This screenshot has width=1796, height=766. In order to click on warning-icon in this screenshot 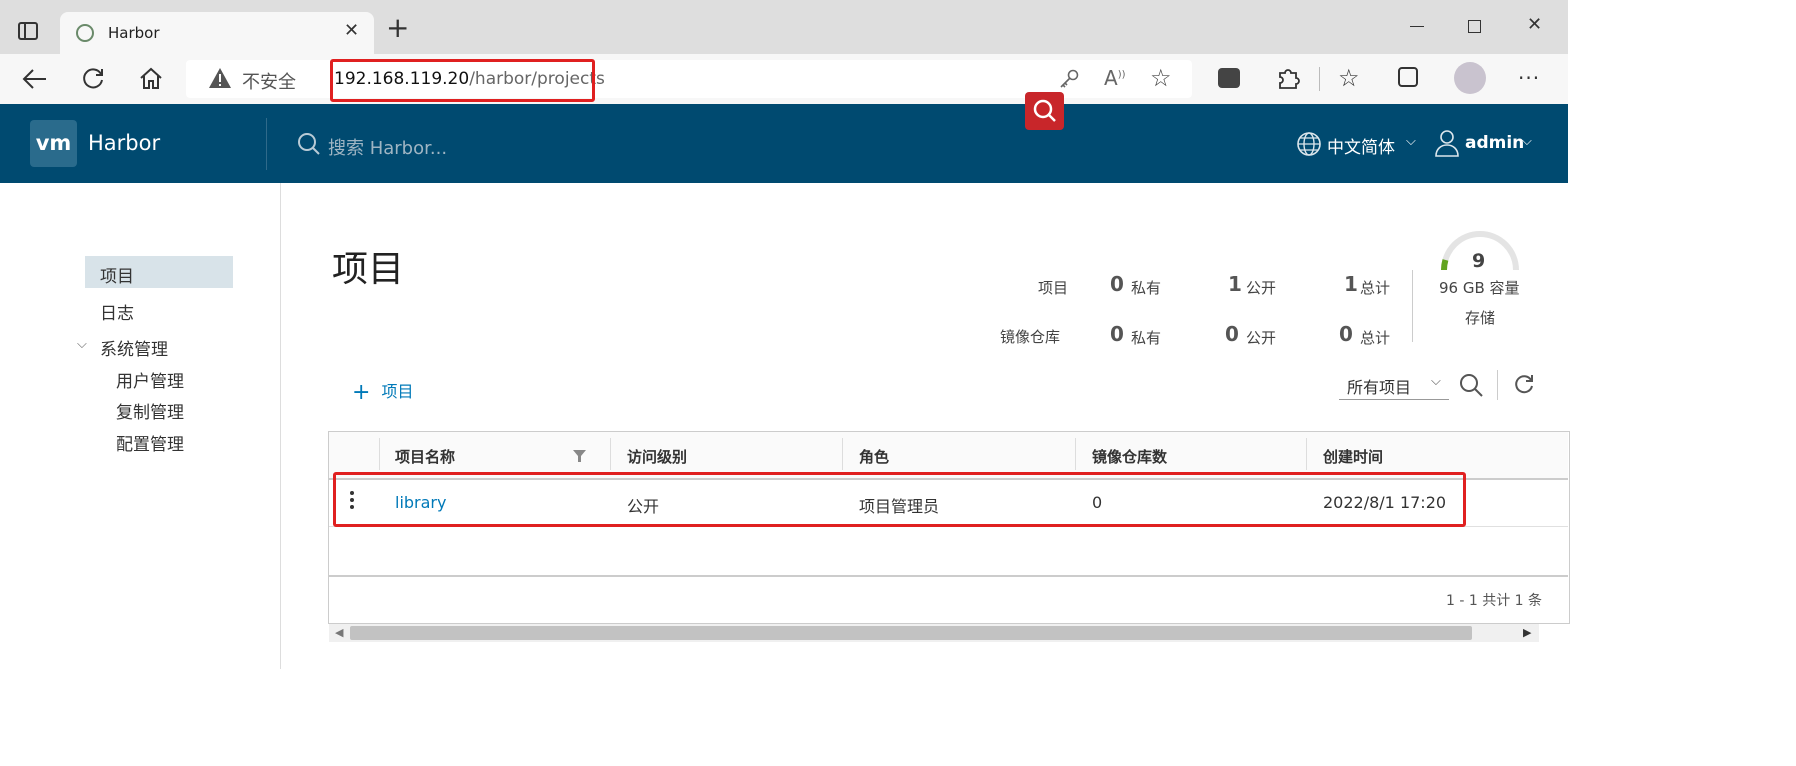, I will do `click(220, 78)`.